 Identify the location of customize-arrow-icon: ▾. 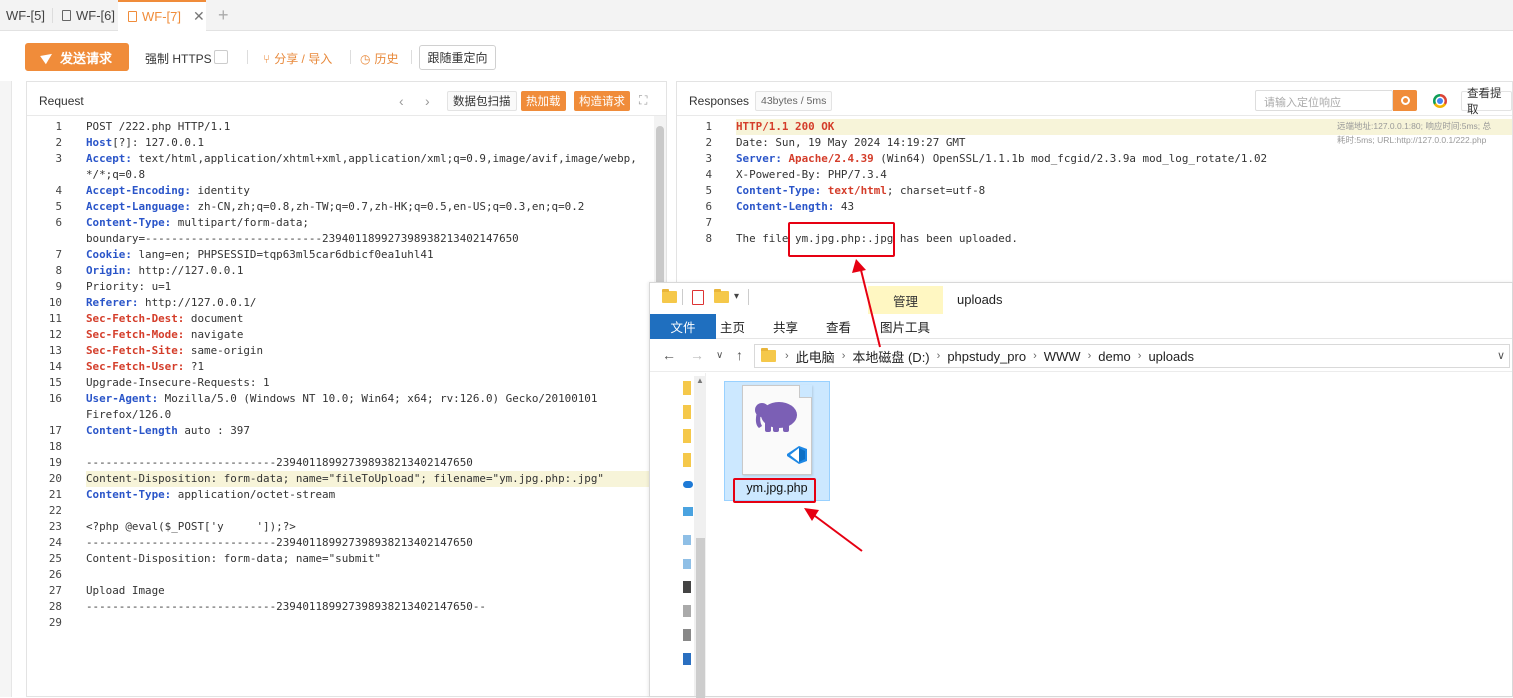
(736, 296).